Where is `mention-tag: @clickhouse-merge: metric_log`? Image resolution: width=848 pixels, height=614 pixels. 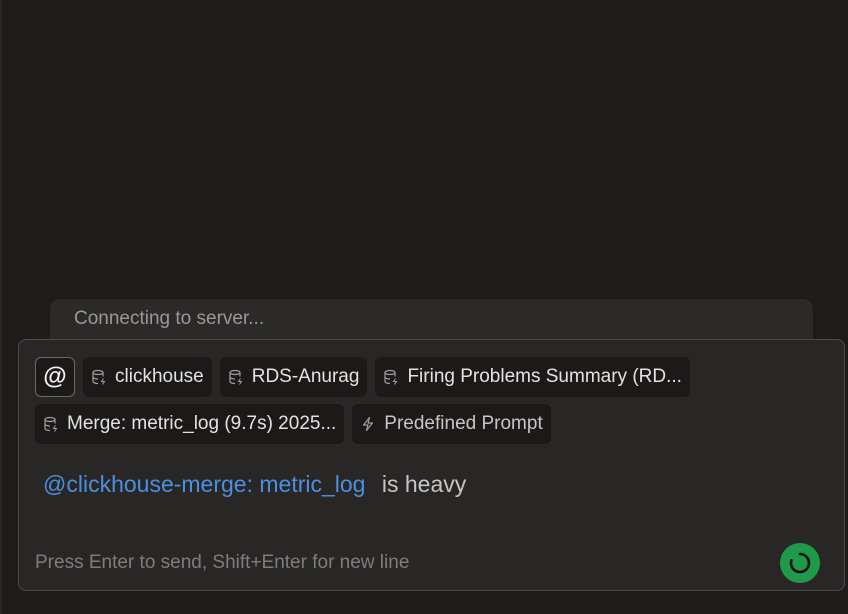
mention-tag: @clickhouse-merge: metric_log is located at coordinates (204, 484).